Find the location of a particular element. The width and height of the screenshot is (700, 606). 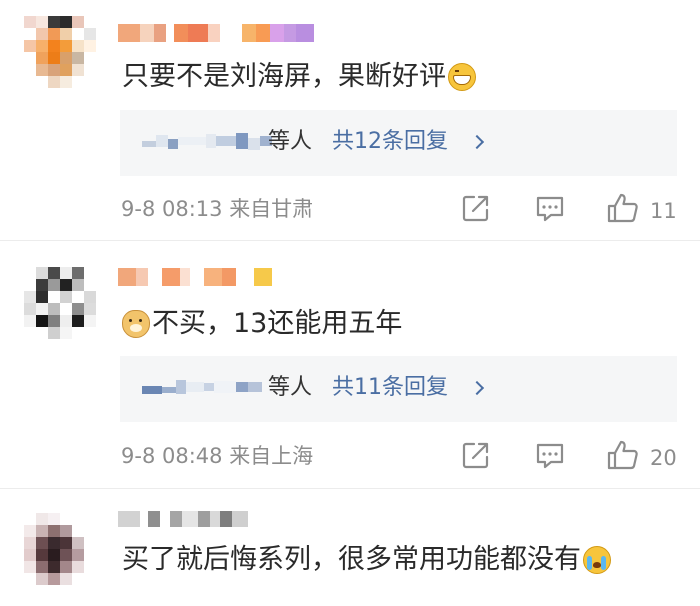

comment-text: 只要不是刘海屏，果断好评 is located at coordinates (299, 77).